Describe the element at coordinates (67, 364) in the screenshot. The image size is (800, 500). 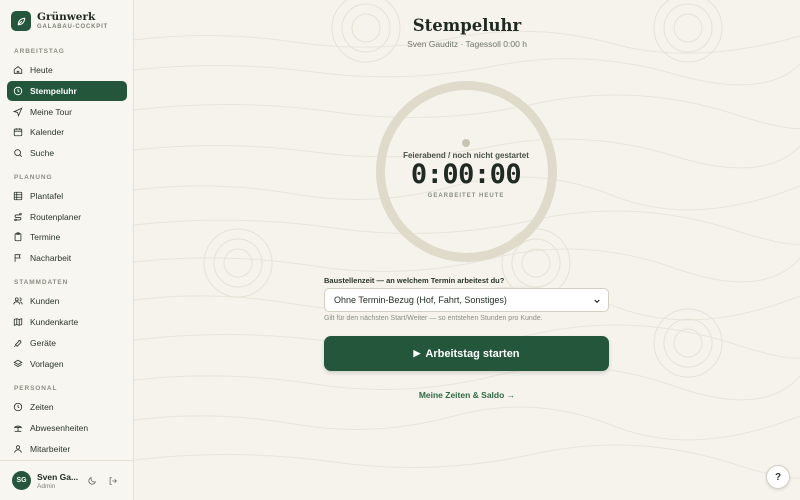
I see `sidebar-item-vorlagen: Vorlagen` at that location.